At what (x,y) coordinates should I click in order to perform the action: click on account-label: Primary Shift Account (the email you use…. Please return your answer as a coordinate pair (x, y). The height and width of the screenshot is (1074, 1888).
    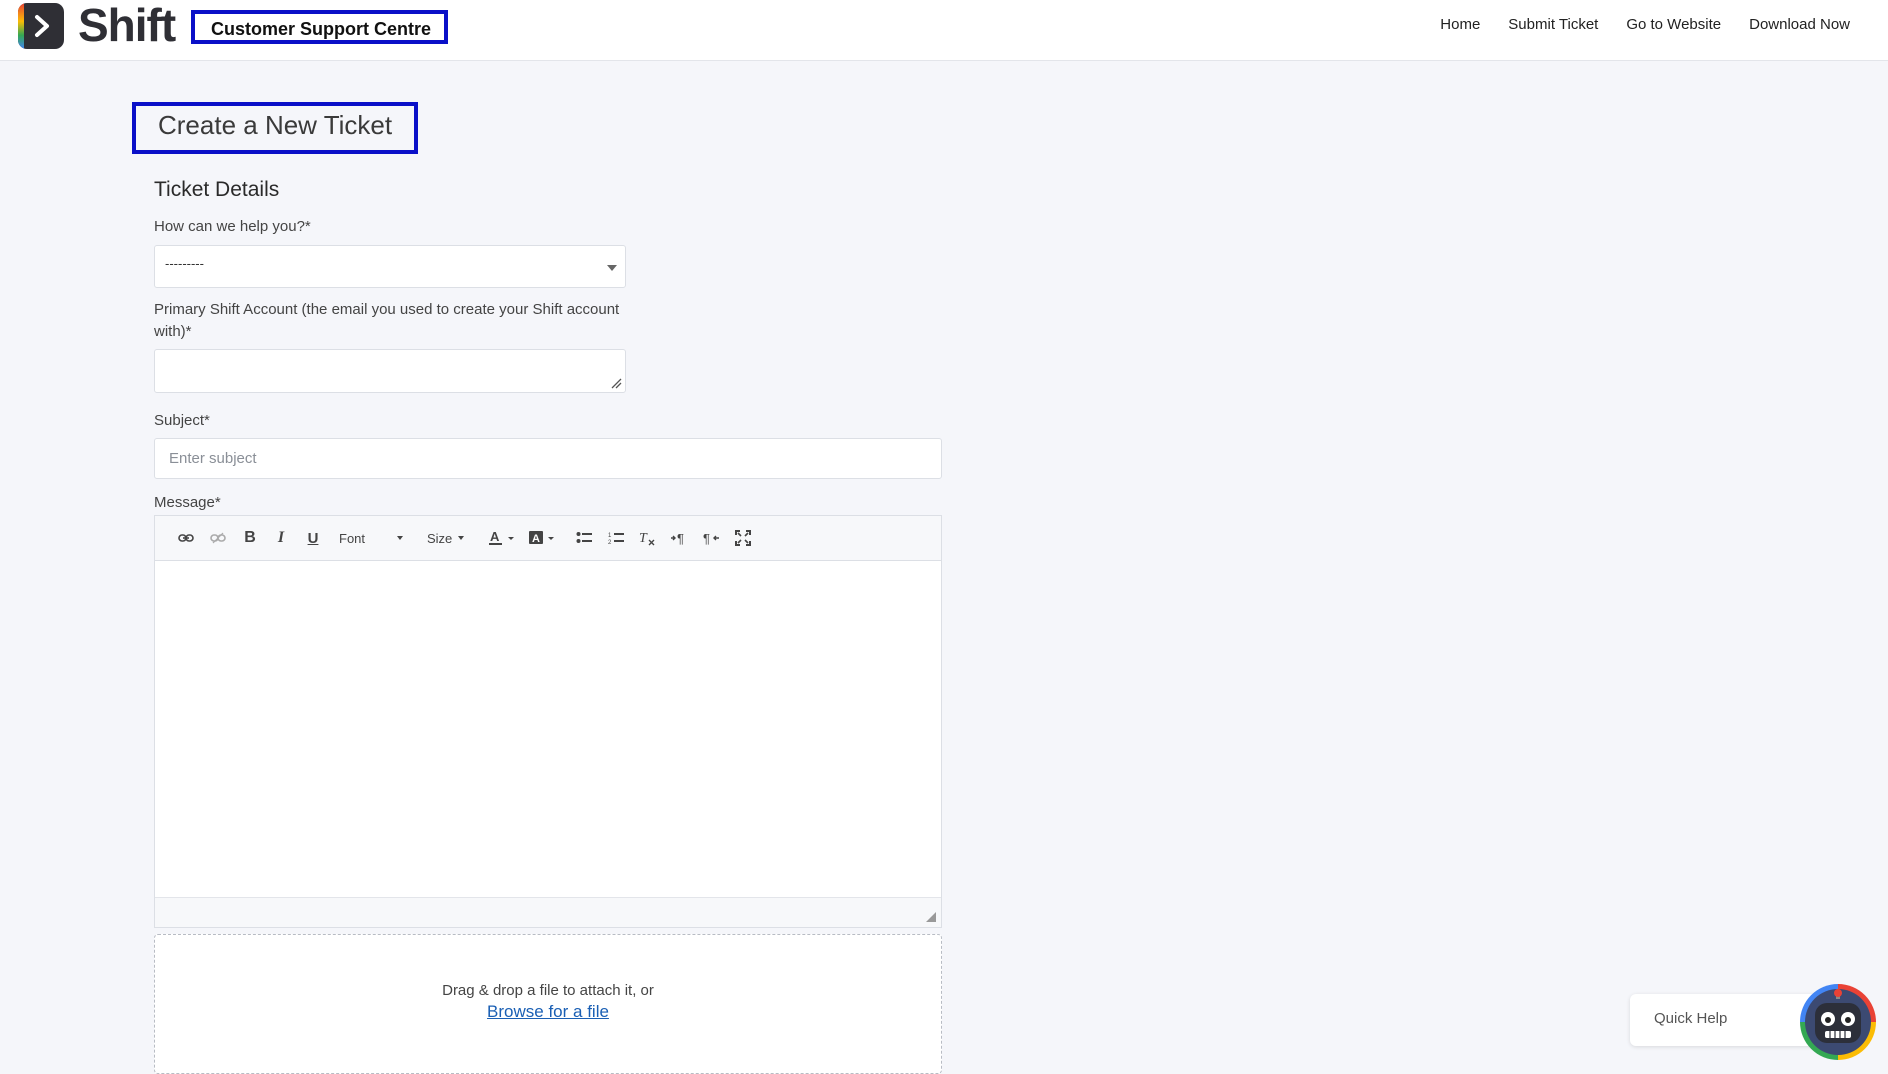
    Looking at the image, I should click on (387, 320).